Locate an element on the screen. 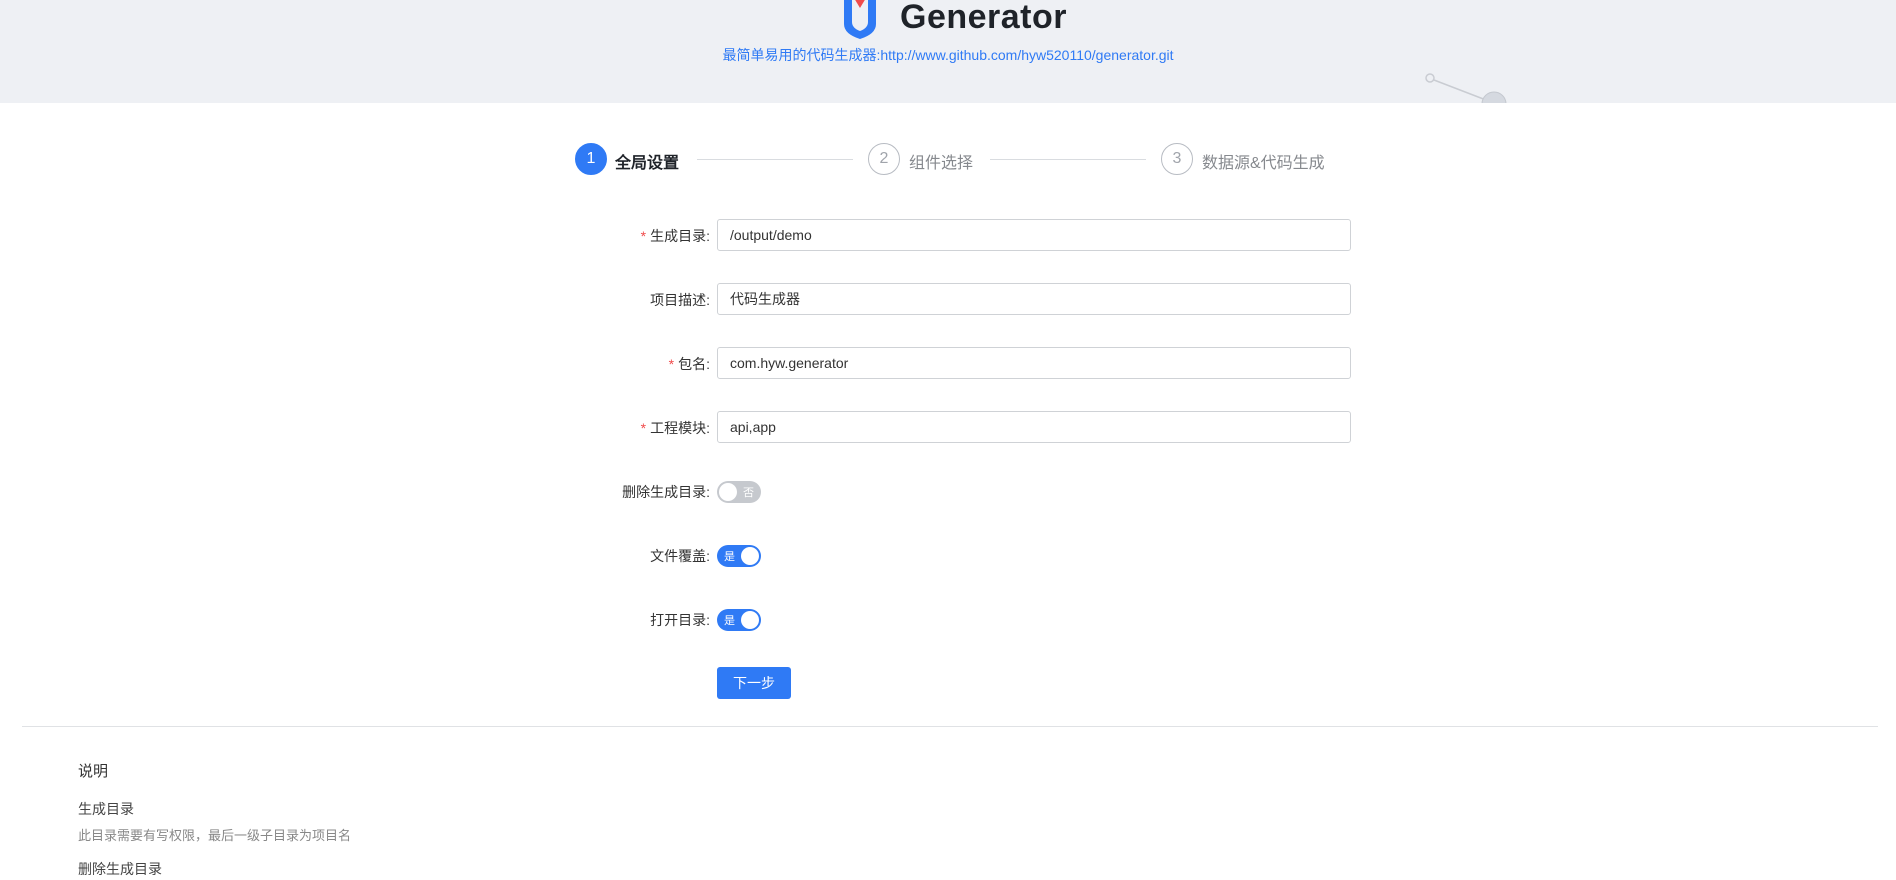  form-row-open-dir: 打开目录: 是 is located at coordinates (948, 619).